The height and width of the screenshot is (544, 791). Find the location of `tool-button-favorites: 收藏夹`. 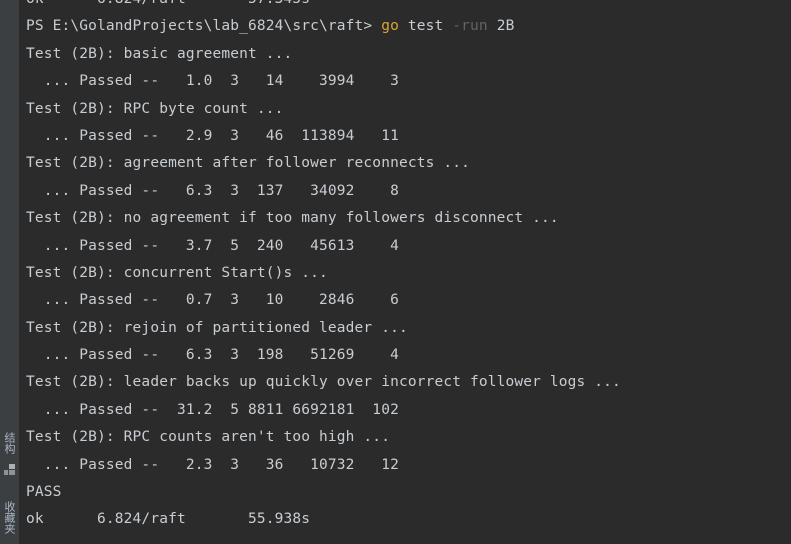

tool-button-favorites: 收藏夹 is located at coordinates (9, 517).